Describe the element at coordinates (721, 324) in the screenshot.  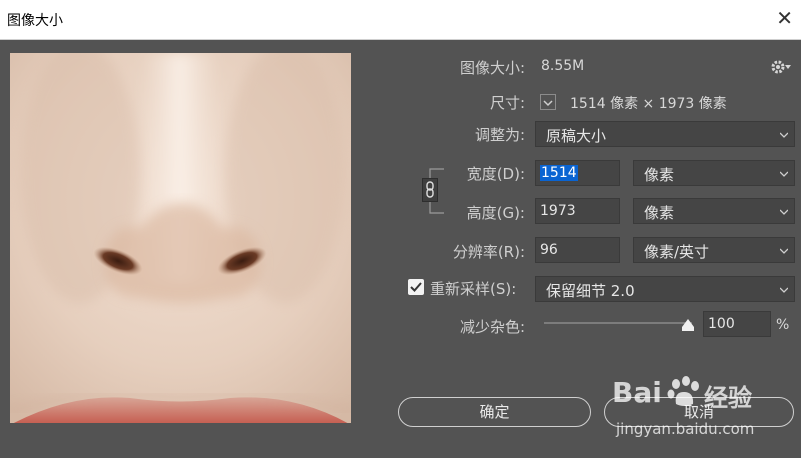
I see `reduce-noise-value: 100` at that location.